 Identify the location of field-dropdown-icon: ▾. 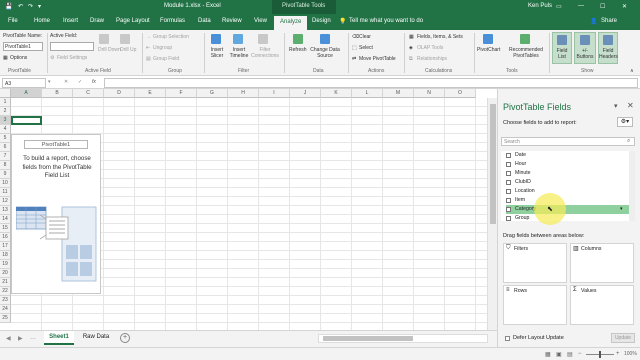
(621, 209).